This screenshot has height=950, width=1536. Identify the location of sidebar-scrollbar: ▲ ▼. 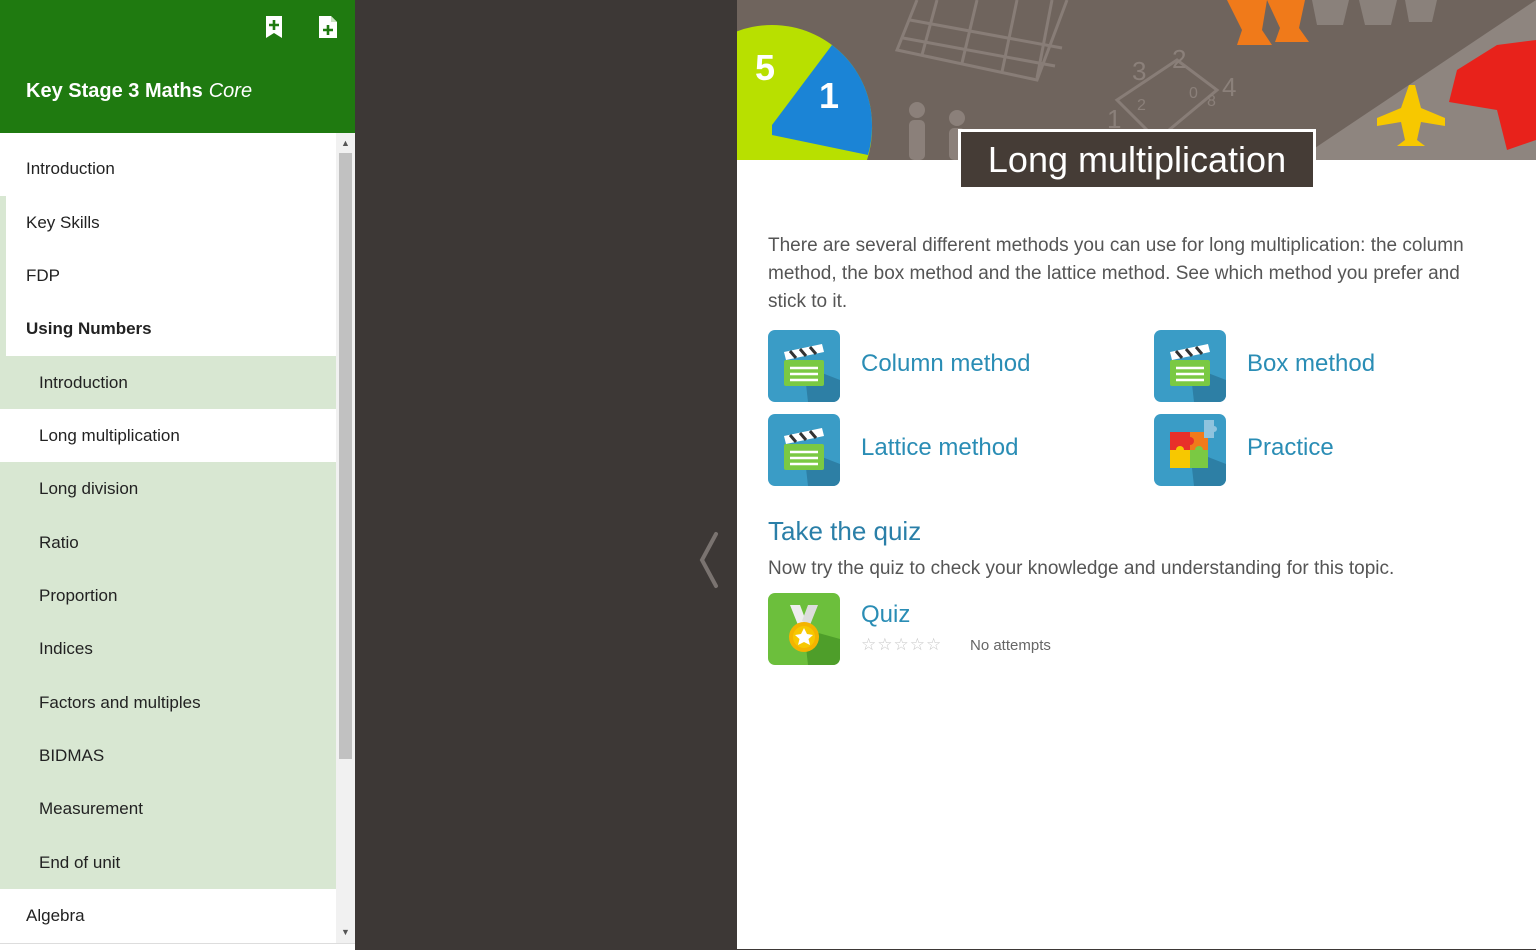
(345, 538).